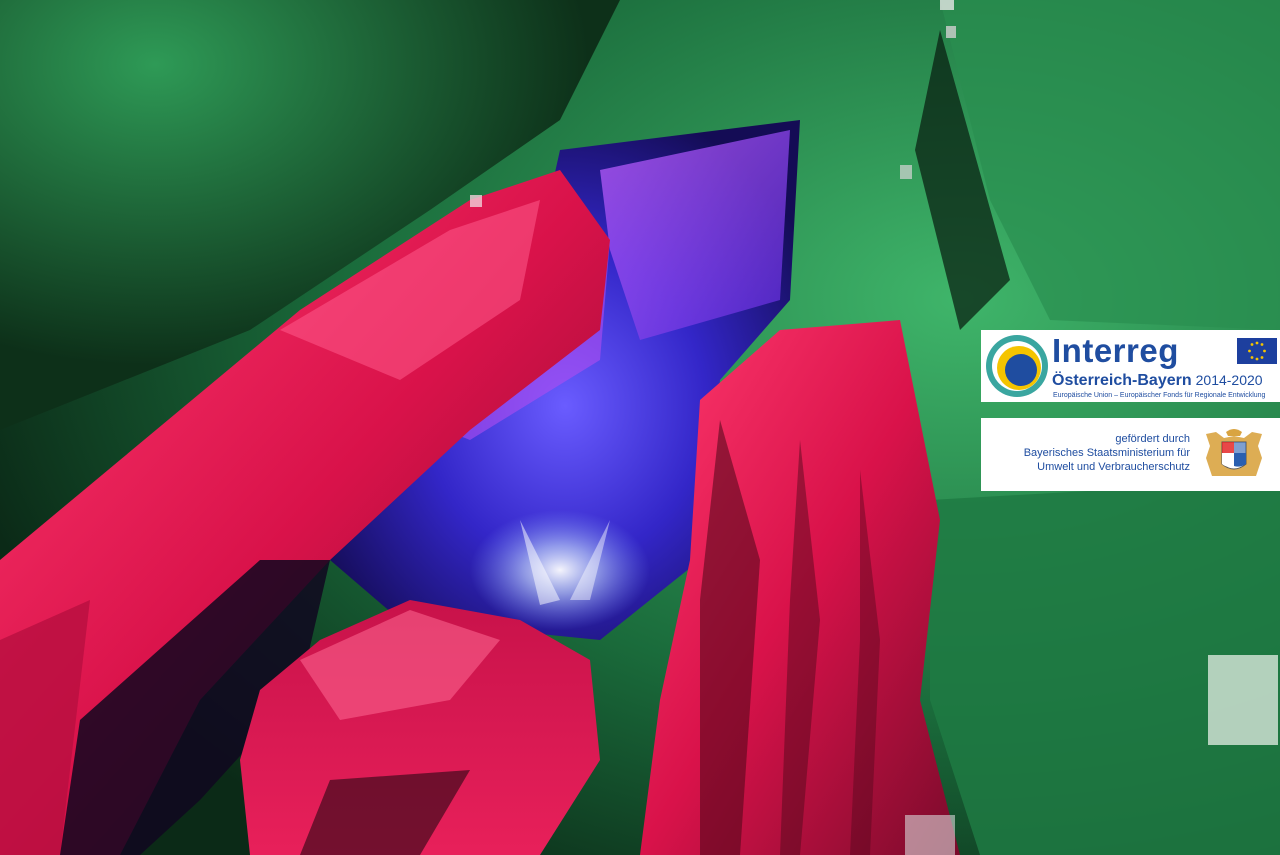  I want to click on period-label: 2014-2020, so click(1229, 380).